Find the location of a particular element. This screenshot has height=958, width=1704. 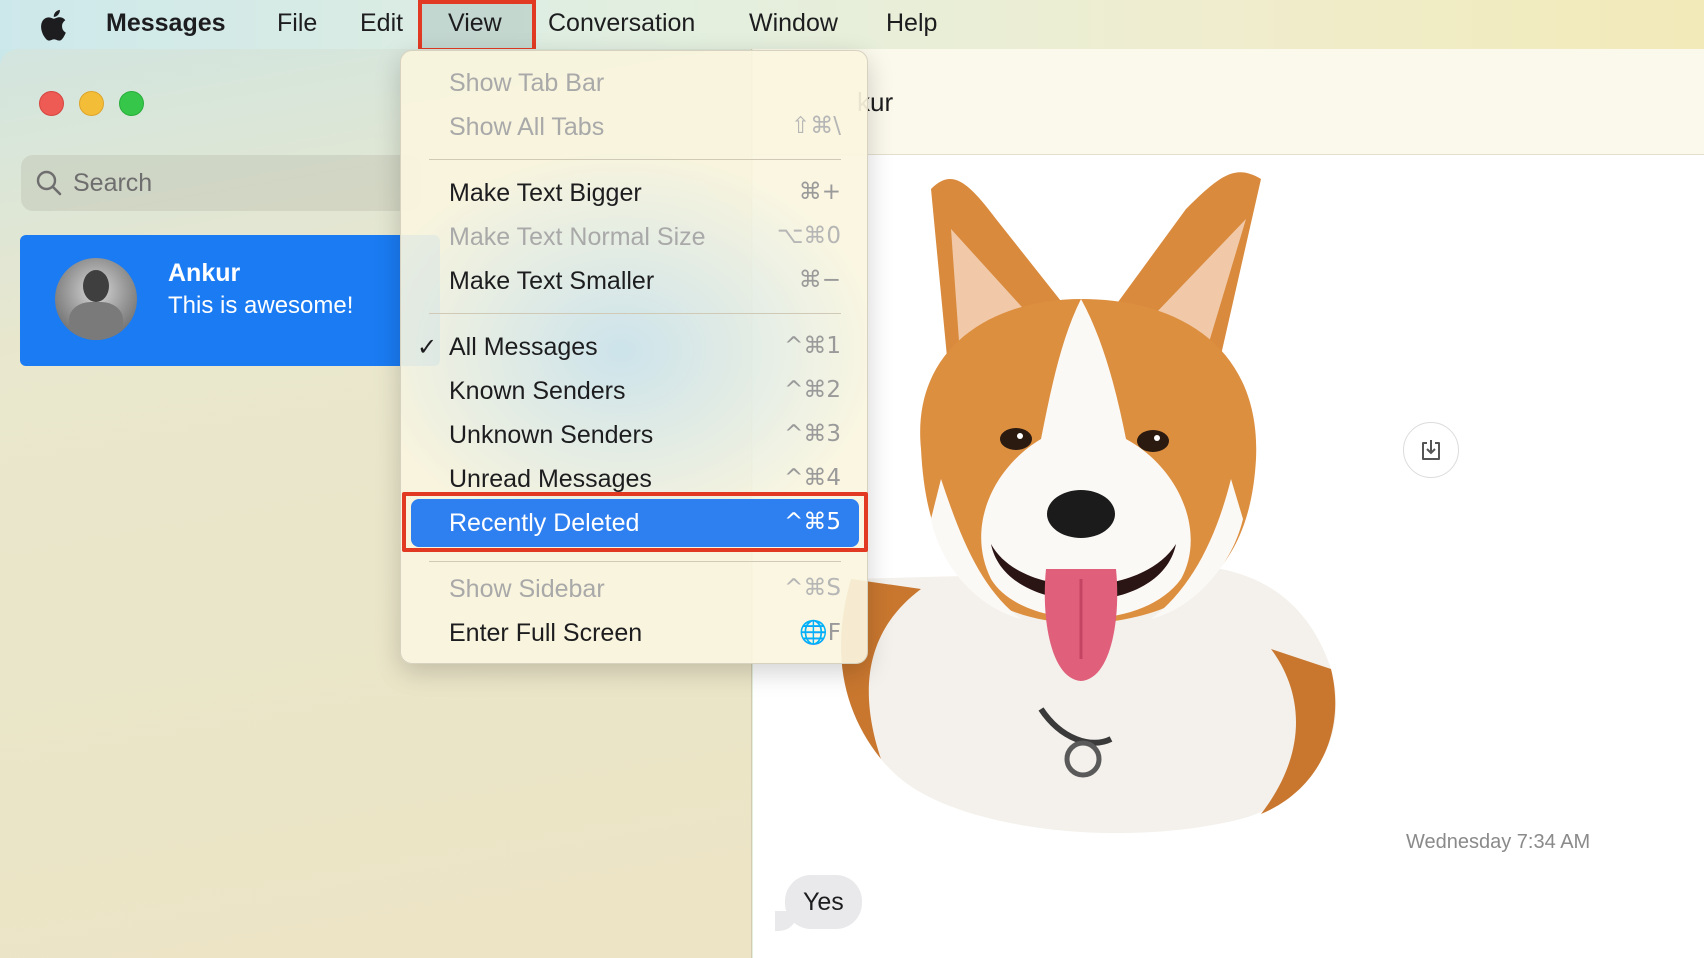

download-icon is located at coordinates (1431, 450).